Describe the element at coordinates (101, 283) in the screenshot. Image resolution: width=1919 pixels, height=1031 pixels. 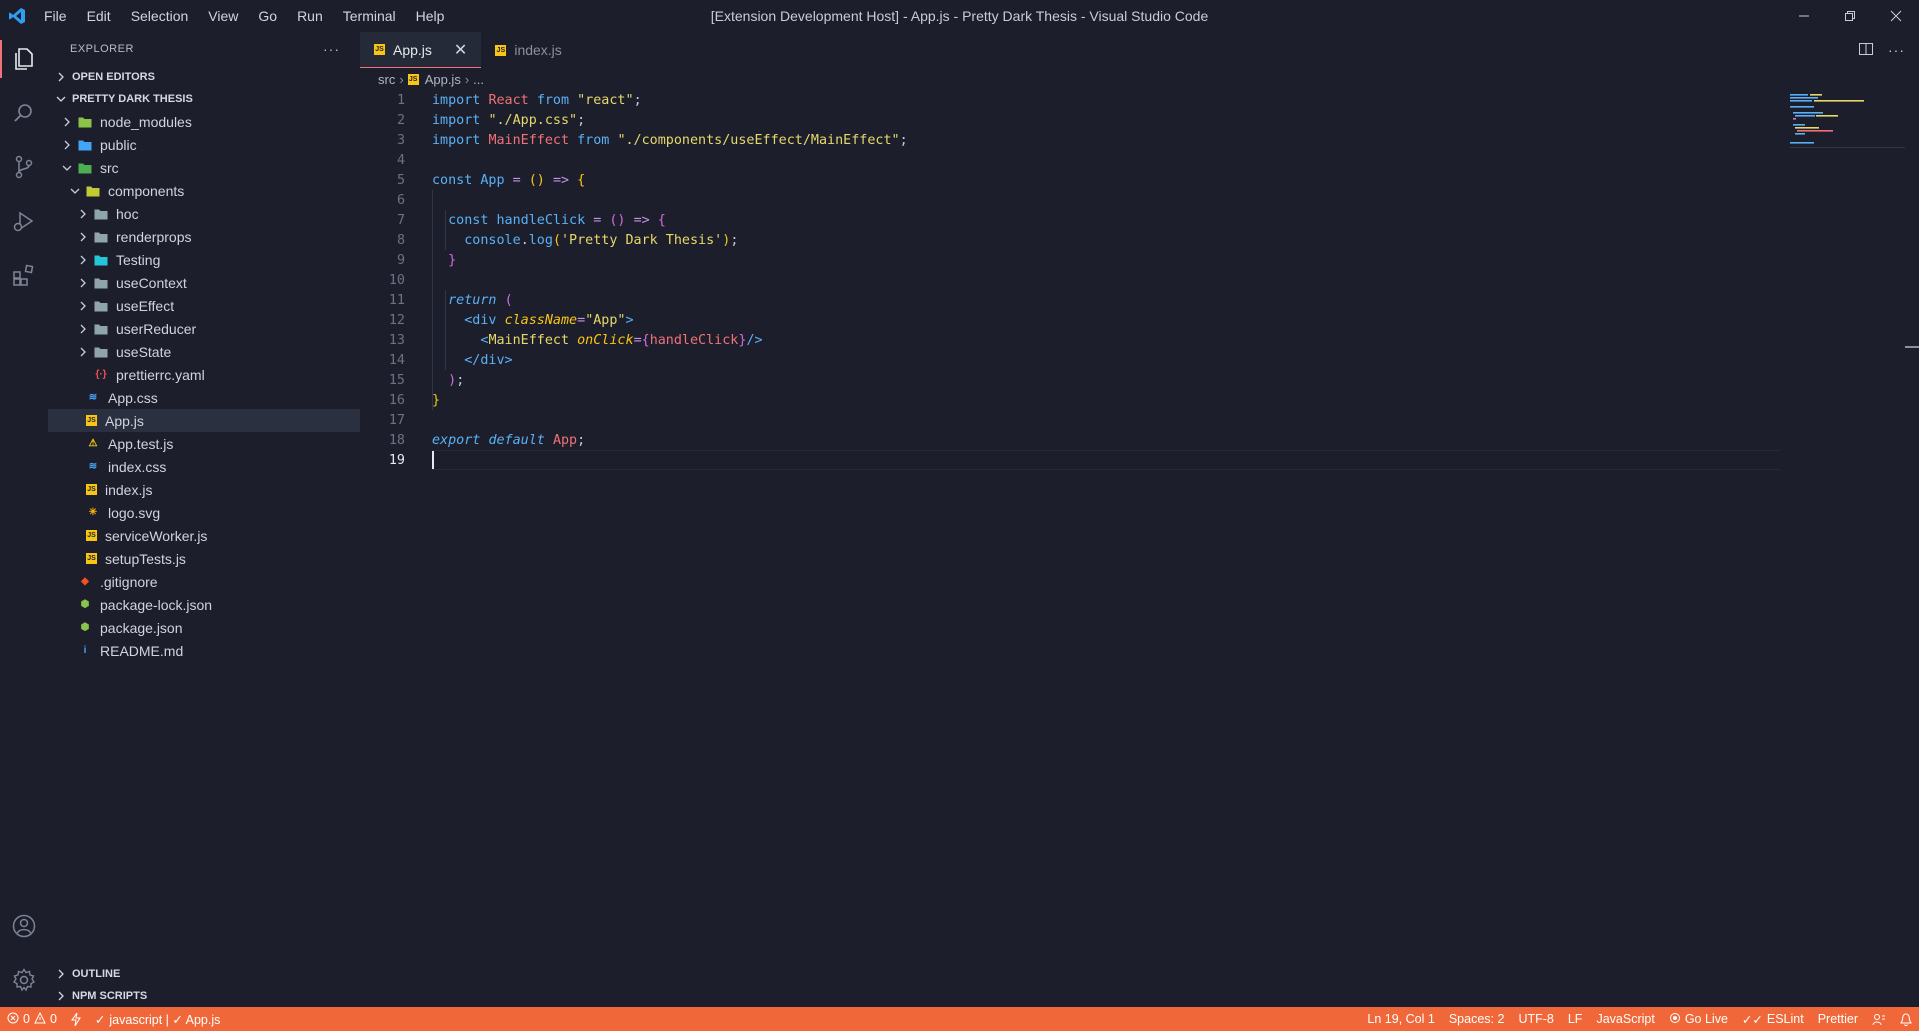
I see `folder-icon` at that location.